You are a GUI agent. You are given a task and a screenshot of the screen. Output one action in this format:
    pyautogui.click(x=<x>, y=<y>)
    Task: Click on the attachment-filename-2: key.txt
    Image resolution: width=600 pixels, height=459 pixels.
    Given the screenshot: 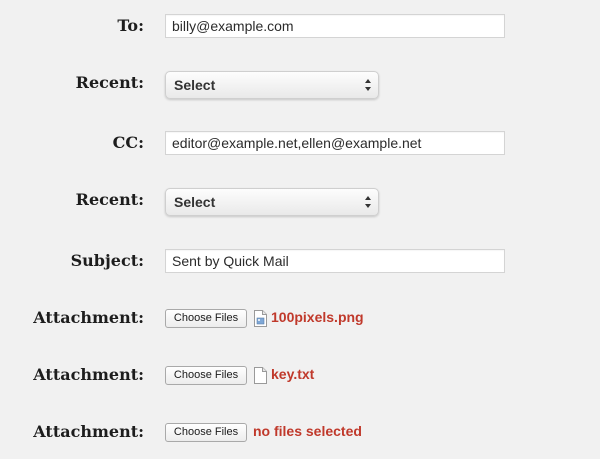 What is the action you would take?
    pyautogui.click(x=293, y=374)
    